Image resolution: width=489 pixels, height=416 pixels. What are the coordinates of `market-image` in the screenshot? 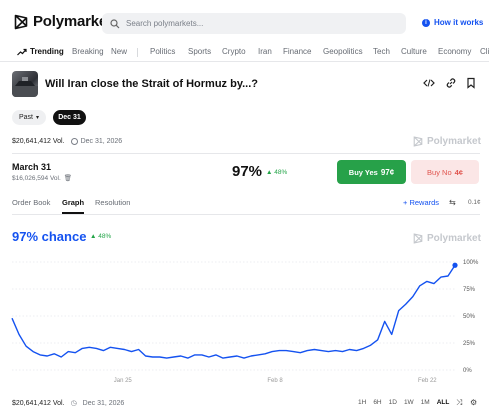 It's located at (25, 84).